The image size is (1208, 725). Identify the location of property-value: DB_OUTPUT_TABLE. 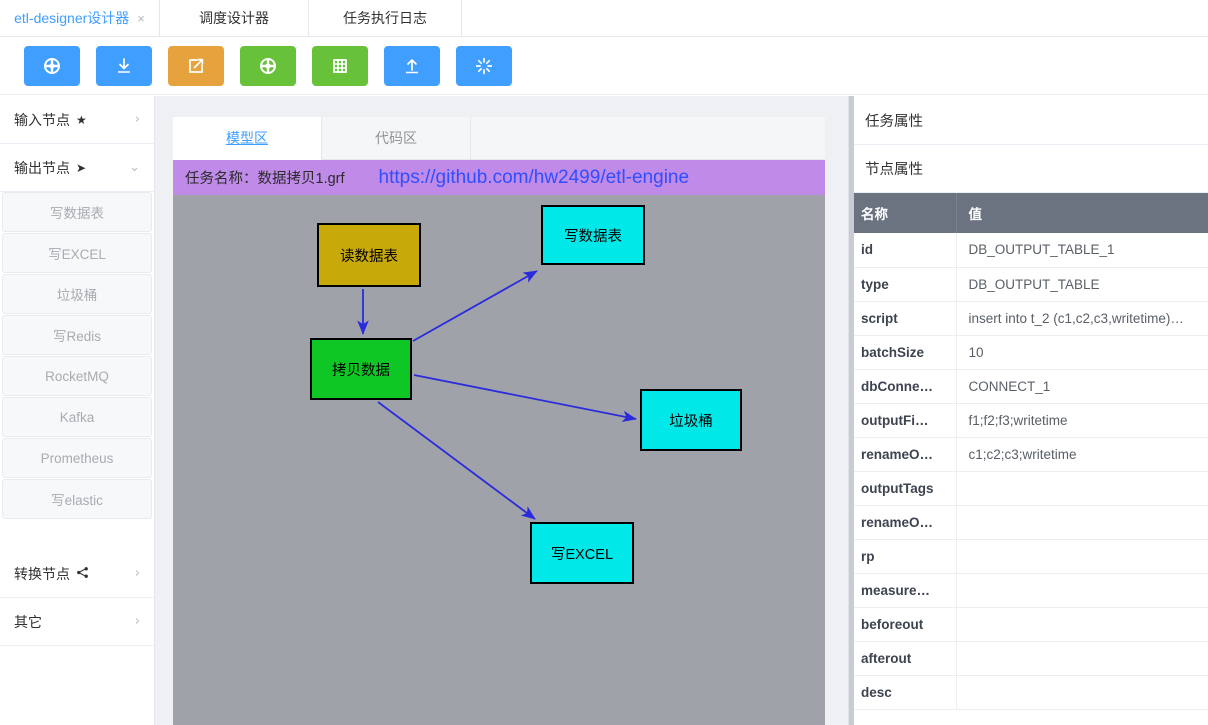
(1082, 284).